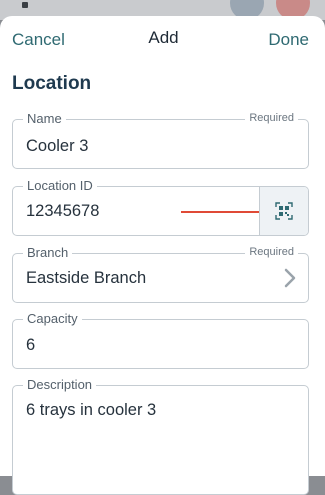 This screenshot has width=325, height=495. I want to click on qr-scan-icon, so click(284, 211).